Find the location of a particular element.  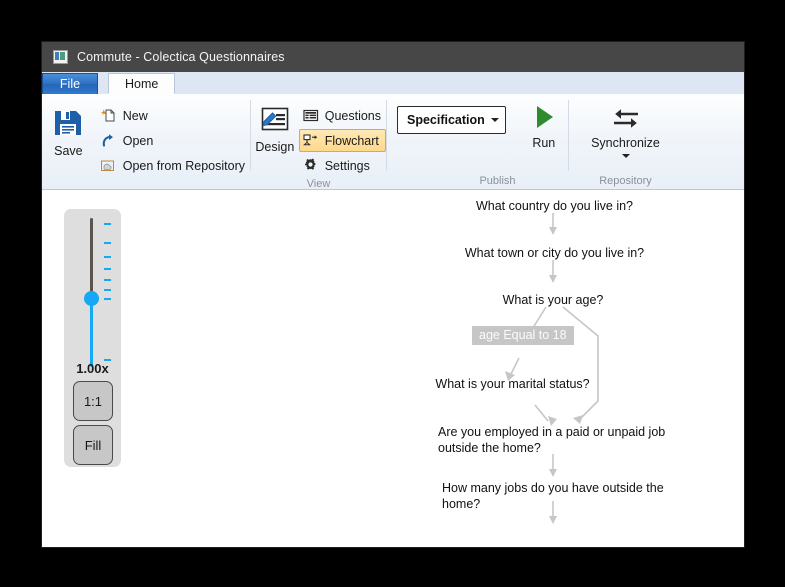

flowchart-button-label: Flowchart is located at coordinates (351, 140).